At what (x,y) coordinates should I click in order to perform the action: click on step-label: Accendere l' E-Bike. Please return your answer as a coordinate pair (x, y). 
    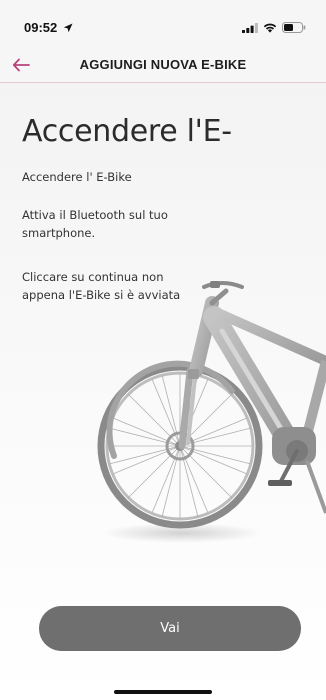
    Looking at the image, I should click on (77, 177).